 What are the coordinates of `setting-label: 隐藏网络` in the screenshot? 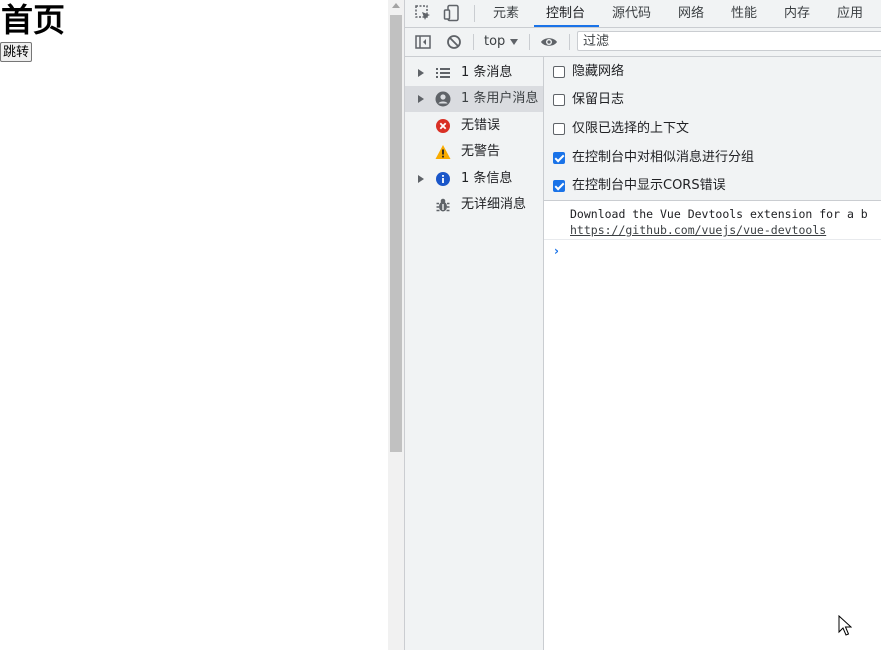 It's located at (598, 71).